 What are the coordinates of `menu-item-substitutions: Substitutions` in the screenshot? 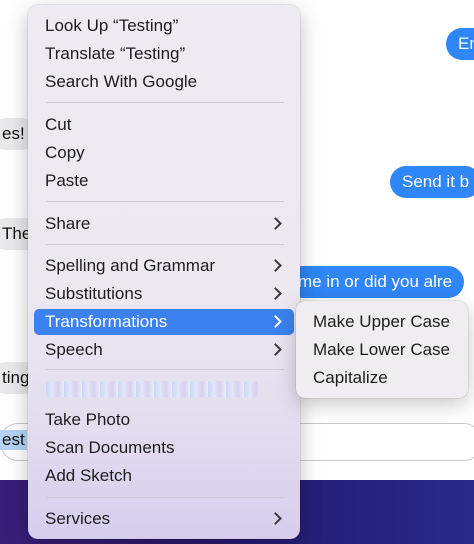 It's located at (164, 294).